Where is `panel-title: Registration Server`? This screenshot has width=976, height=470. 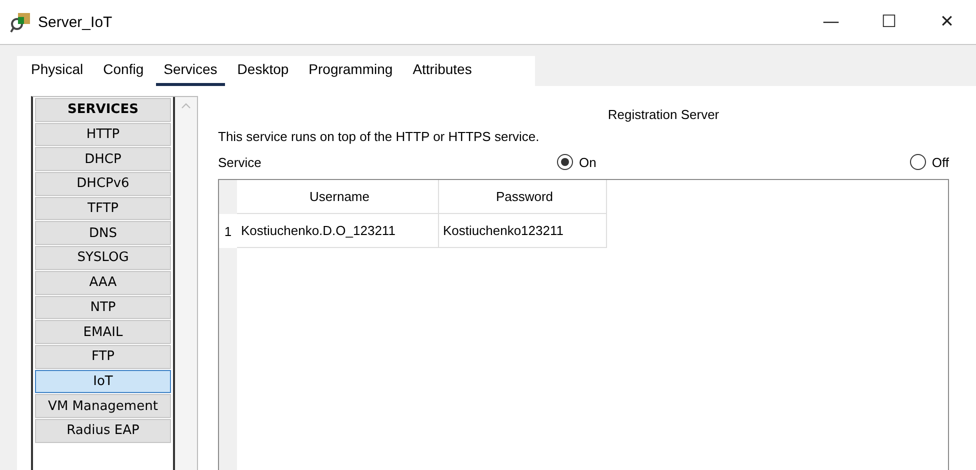
panel-title: Registration Server is located at coordinates (663, 115).